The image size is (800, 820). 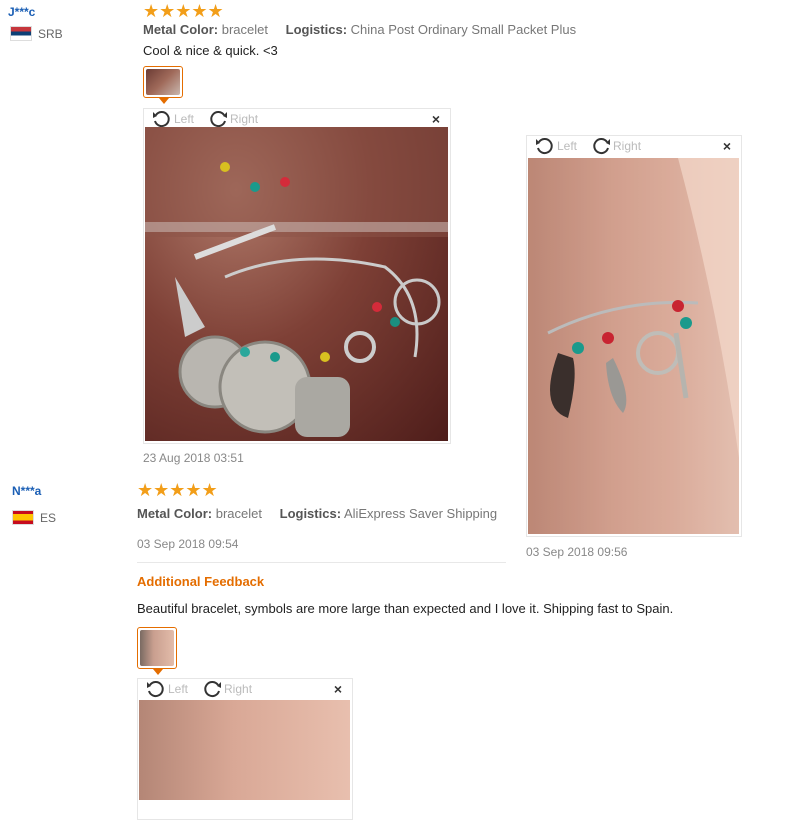 I want to click on country-code: ES, so click(x=48, y=517).